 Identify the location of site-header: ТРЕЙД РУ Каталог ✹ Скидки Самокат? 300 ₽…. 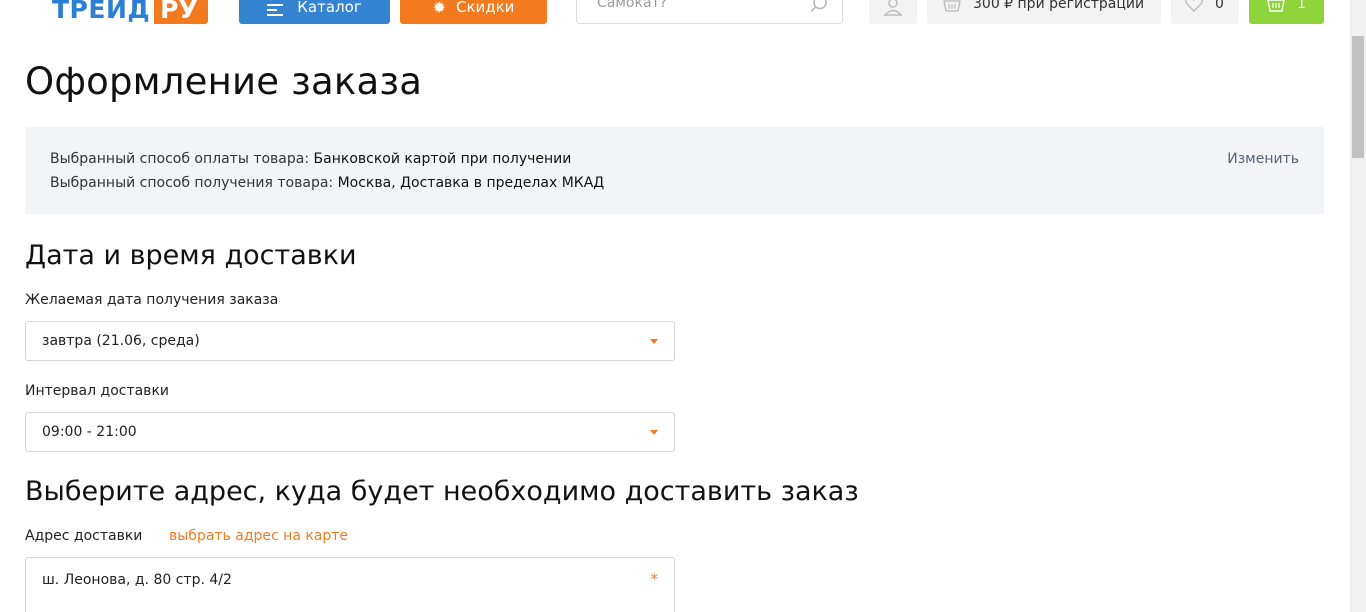
(675, 12).